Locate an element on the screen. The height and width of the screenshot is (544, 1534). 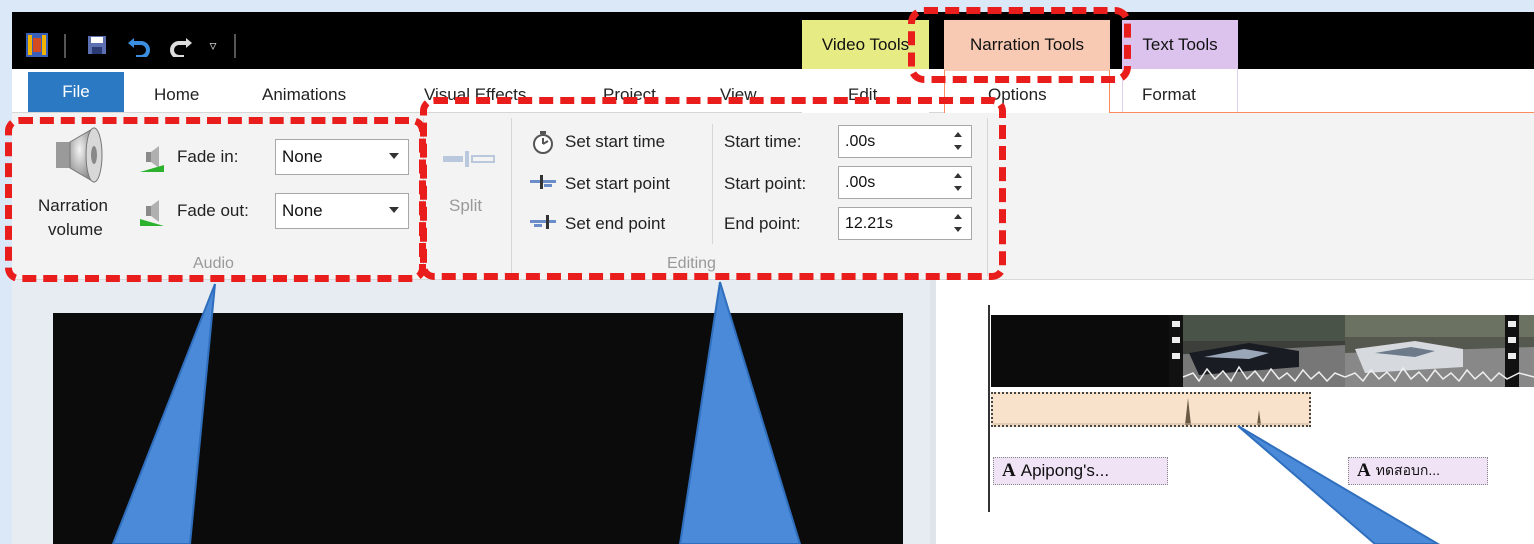
narration-clip-callout-arrow is located at coordinates (1338, 484).